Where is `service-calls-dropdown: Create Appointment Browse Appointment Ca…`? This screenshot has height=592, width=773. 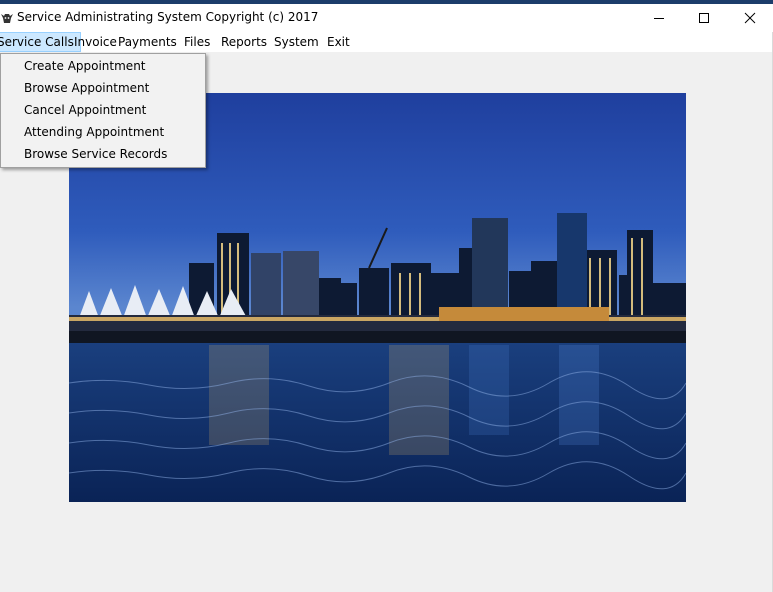
service-calls-dropdown: Create Appointment Browse Appointment Ca… is located at coordinates (103, 110).